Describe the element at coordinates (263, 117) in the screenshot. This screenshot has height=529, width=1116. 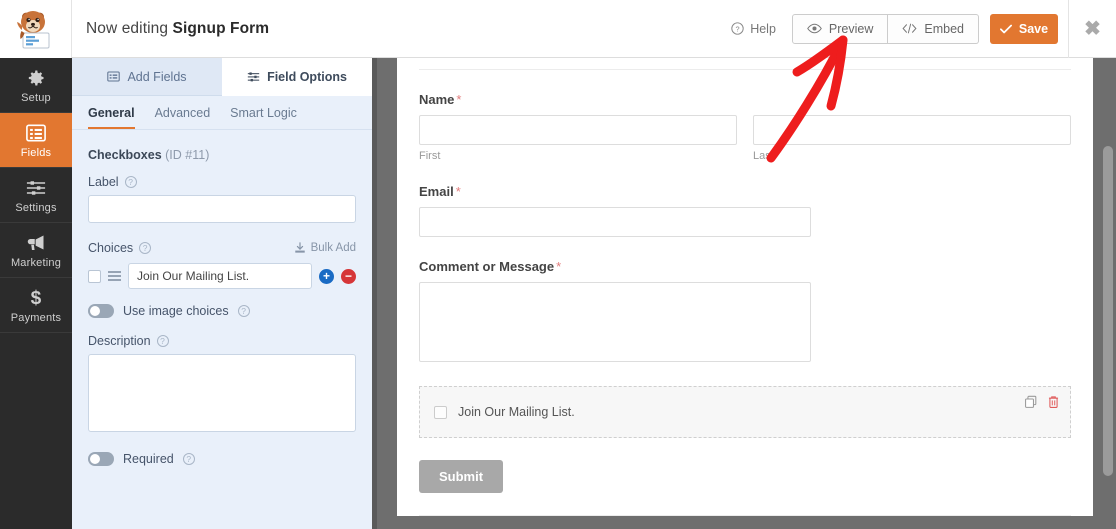
I see `subtab-smart-logic: Smart Logic` at that location.